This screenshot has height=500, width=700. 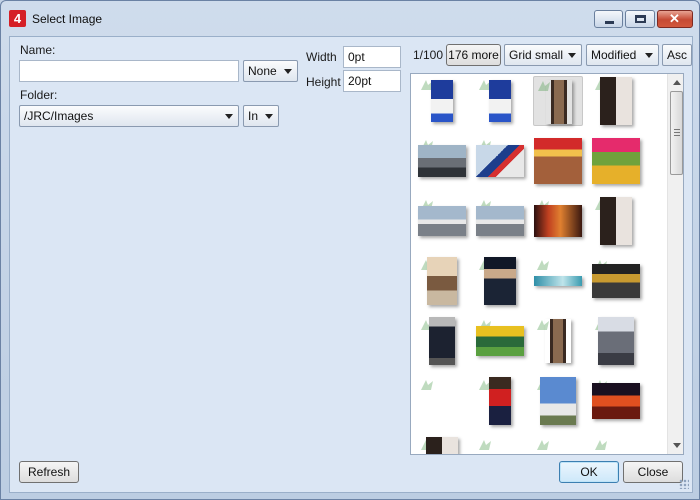 What do you see at coordinates (589, 472) in the screenshot?
I see `ok-button: OK` at bounding box center [589, 472].